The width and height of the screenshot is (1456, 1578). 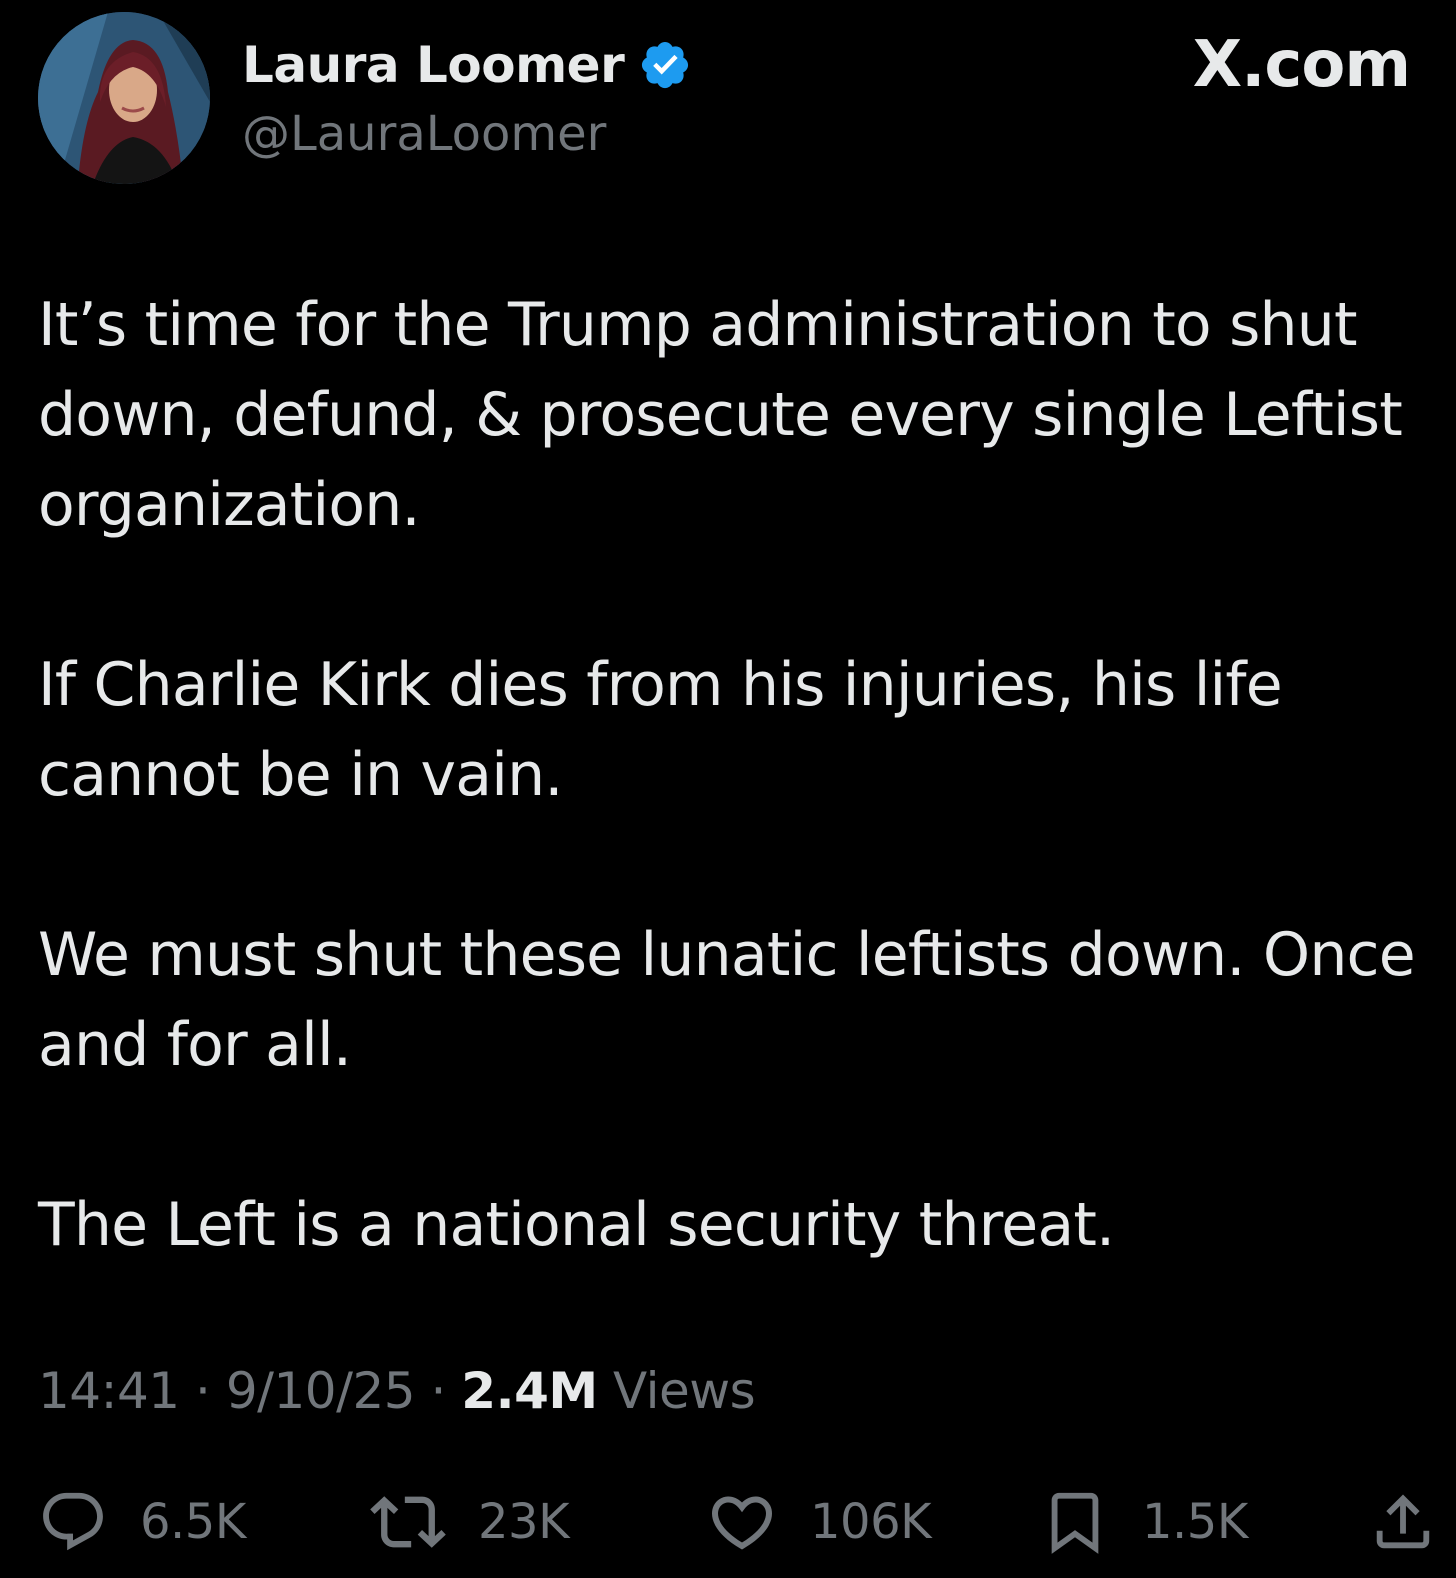 I want to click on author-handle: @LauraLoomer, so click(x=424, y=134).